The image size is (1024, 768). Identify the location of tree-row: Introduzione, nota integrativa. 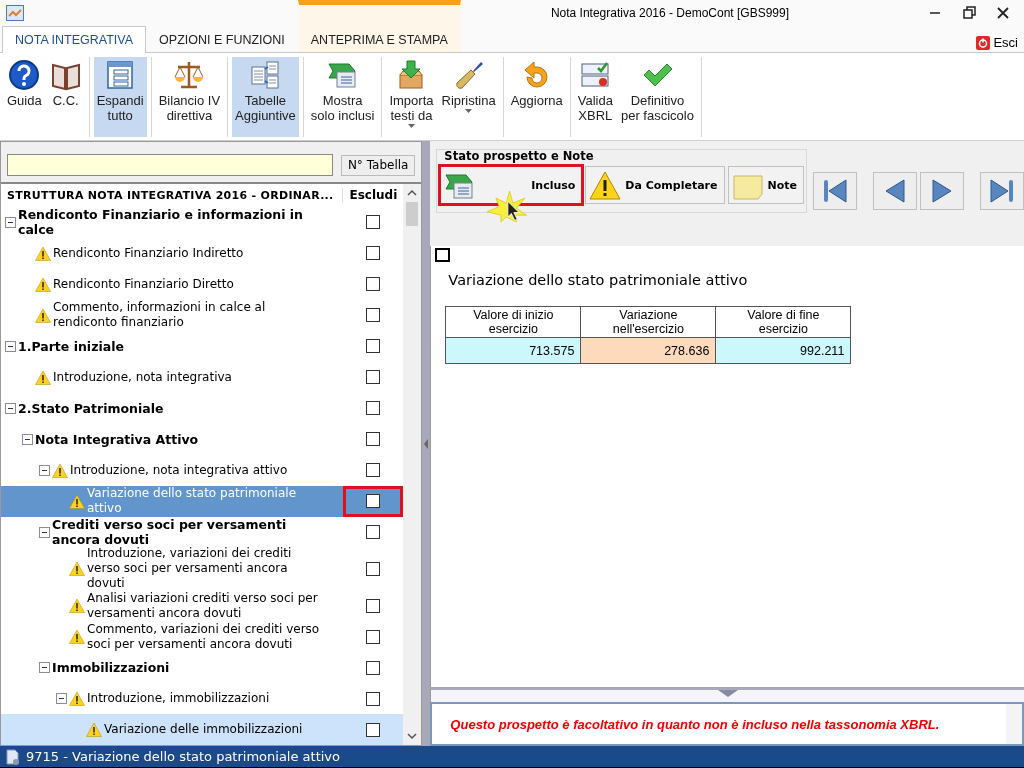
(202, 377).